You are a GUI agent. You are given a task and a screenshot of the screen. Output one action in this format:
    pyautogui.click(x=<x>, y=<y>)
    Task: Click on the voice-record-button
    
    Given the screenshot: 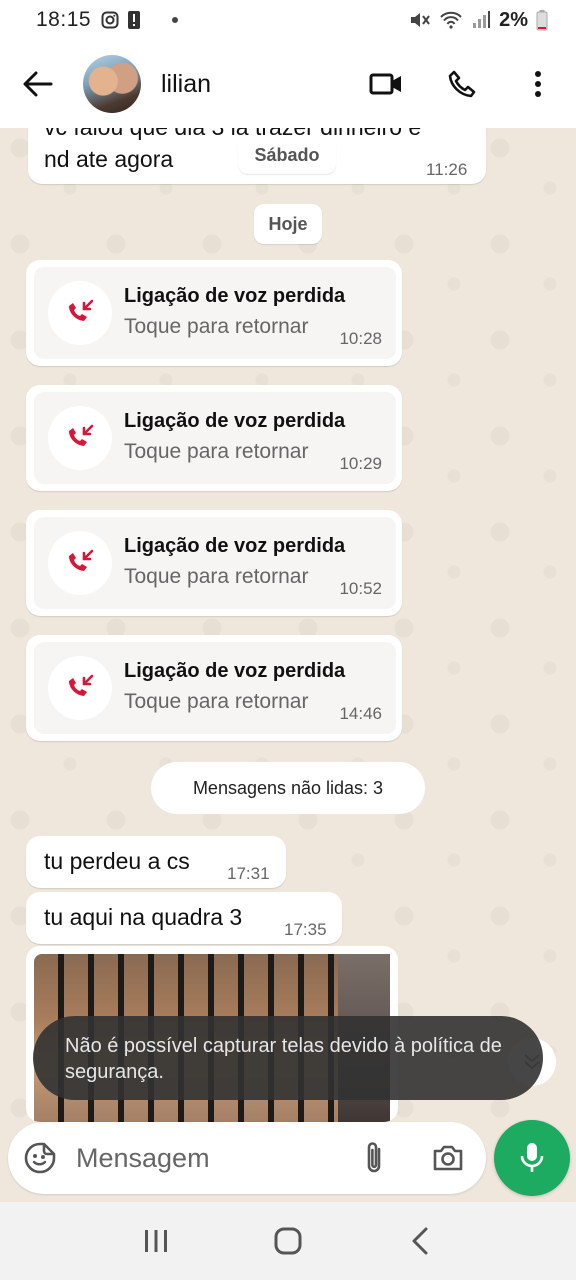 What is the action you would take?
    pyautogui.click(x=532, y=1158)
    